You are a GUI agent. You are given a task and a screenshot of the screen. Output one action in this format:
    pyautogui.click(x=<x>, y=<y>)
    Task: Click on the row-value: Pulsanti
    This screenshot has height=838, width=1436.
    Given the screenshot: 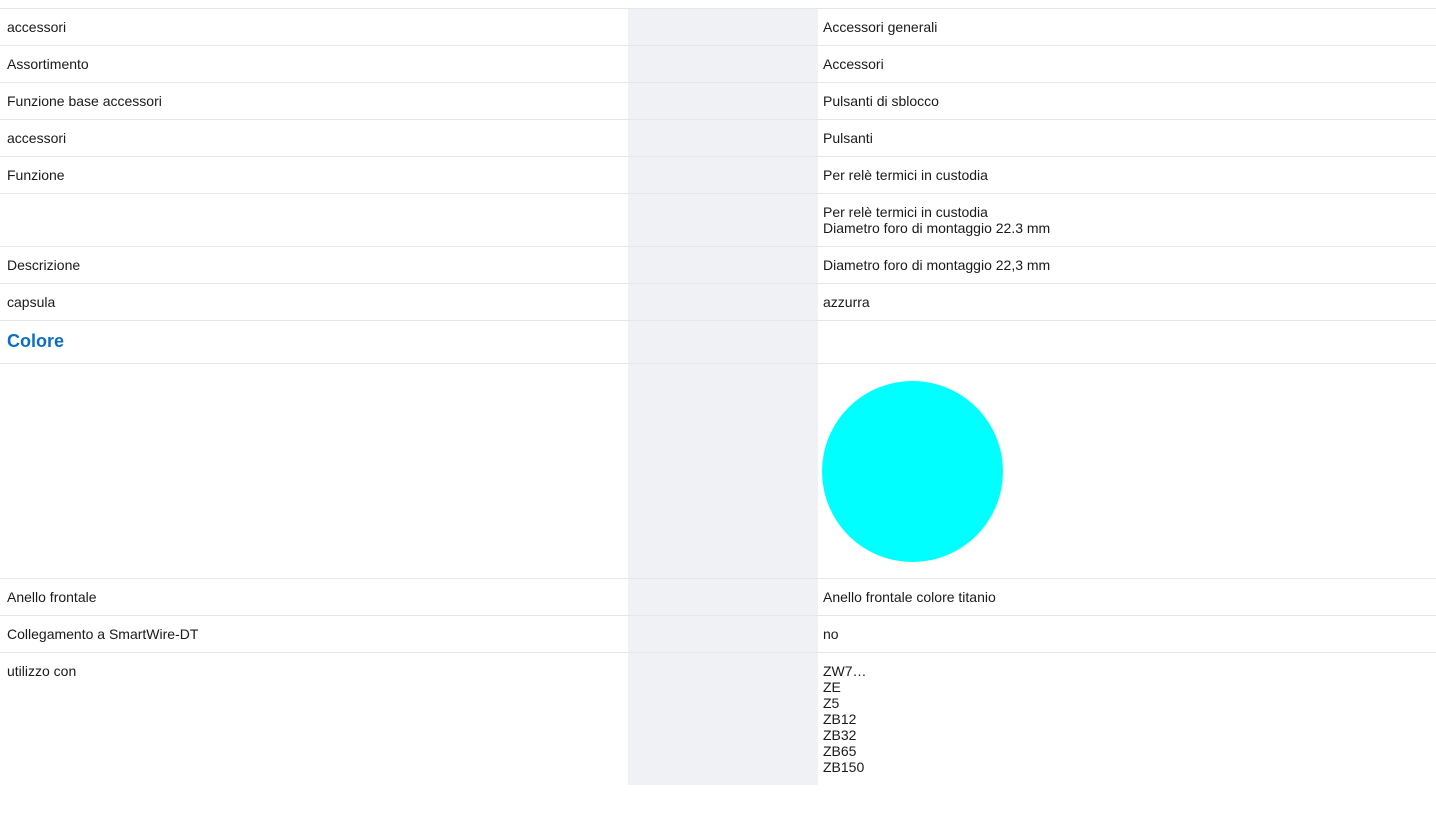 What is the action you would take?
    pyautogui.click(x=848, y=138)
    